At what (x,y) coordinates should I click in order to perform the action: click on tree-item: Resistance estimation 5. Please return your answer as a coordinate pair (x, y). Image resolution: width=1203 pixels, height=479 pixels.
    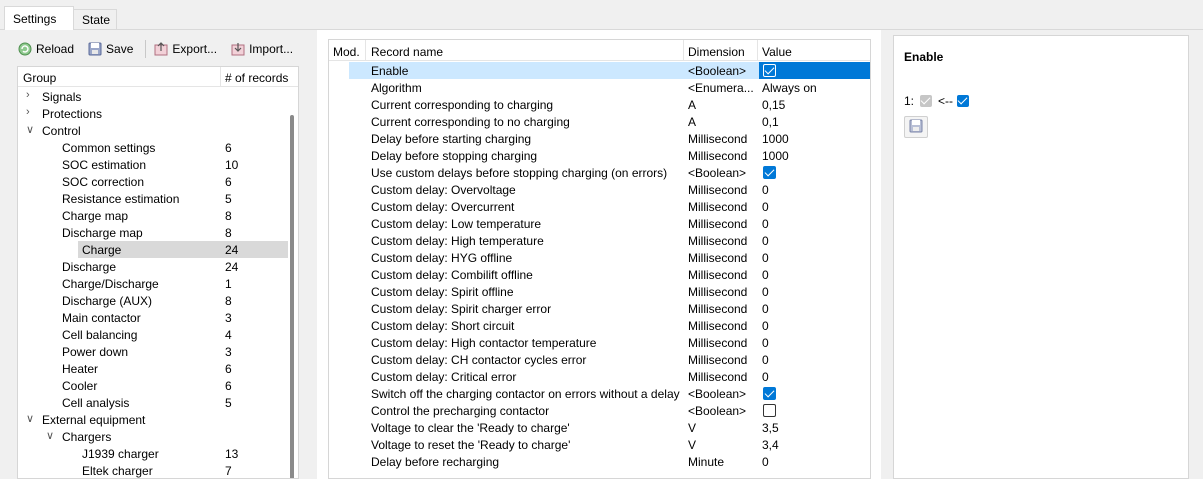
    Looking at the image, I should click on (153, 198).